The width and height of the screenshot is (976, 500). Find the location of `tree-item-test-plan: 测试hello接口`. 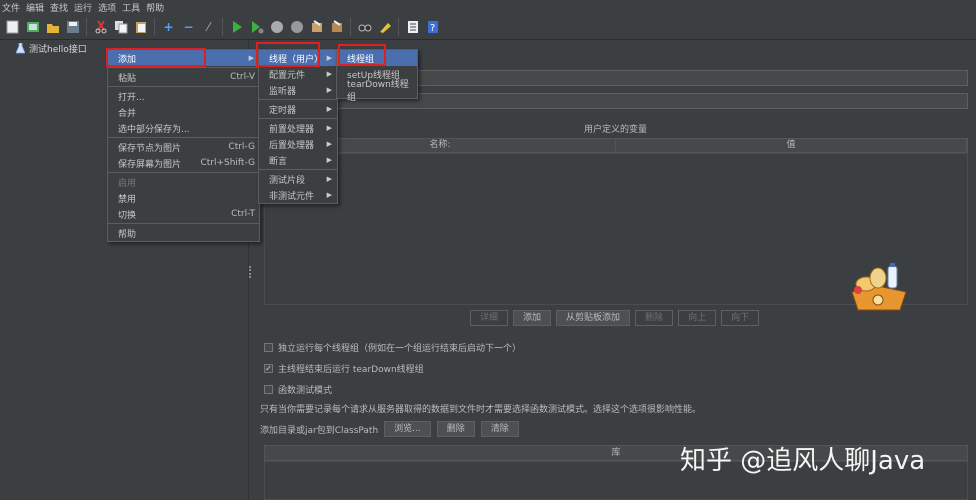

tree-item-test-plan: 测试hello接口 is located at coordinates (51, 48).